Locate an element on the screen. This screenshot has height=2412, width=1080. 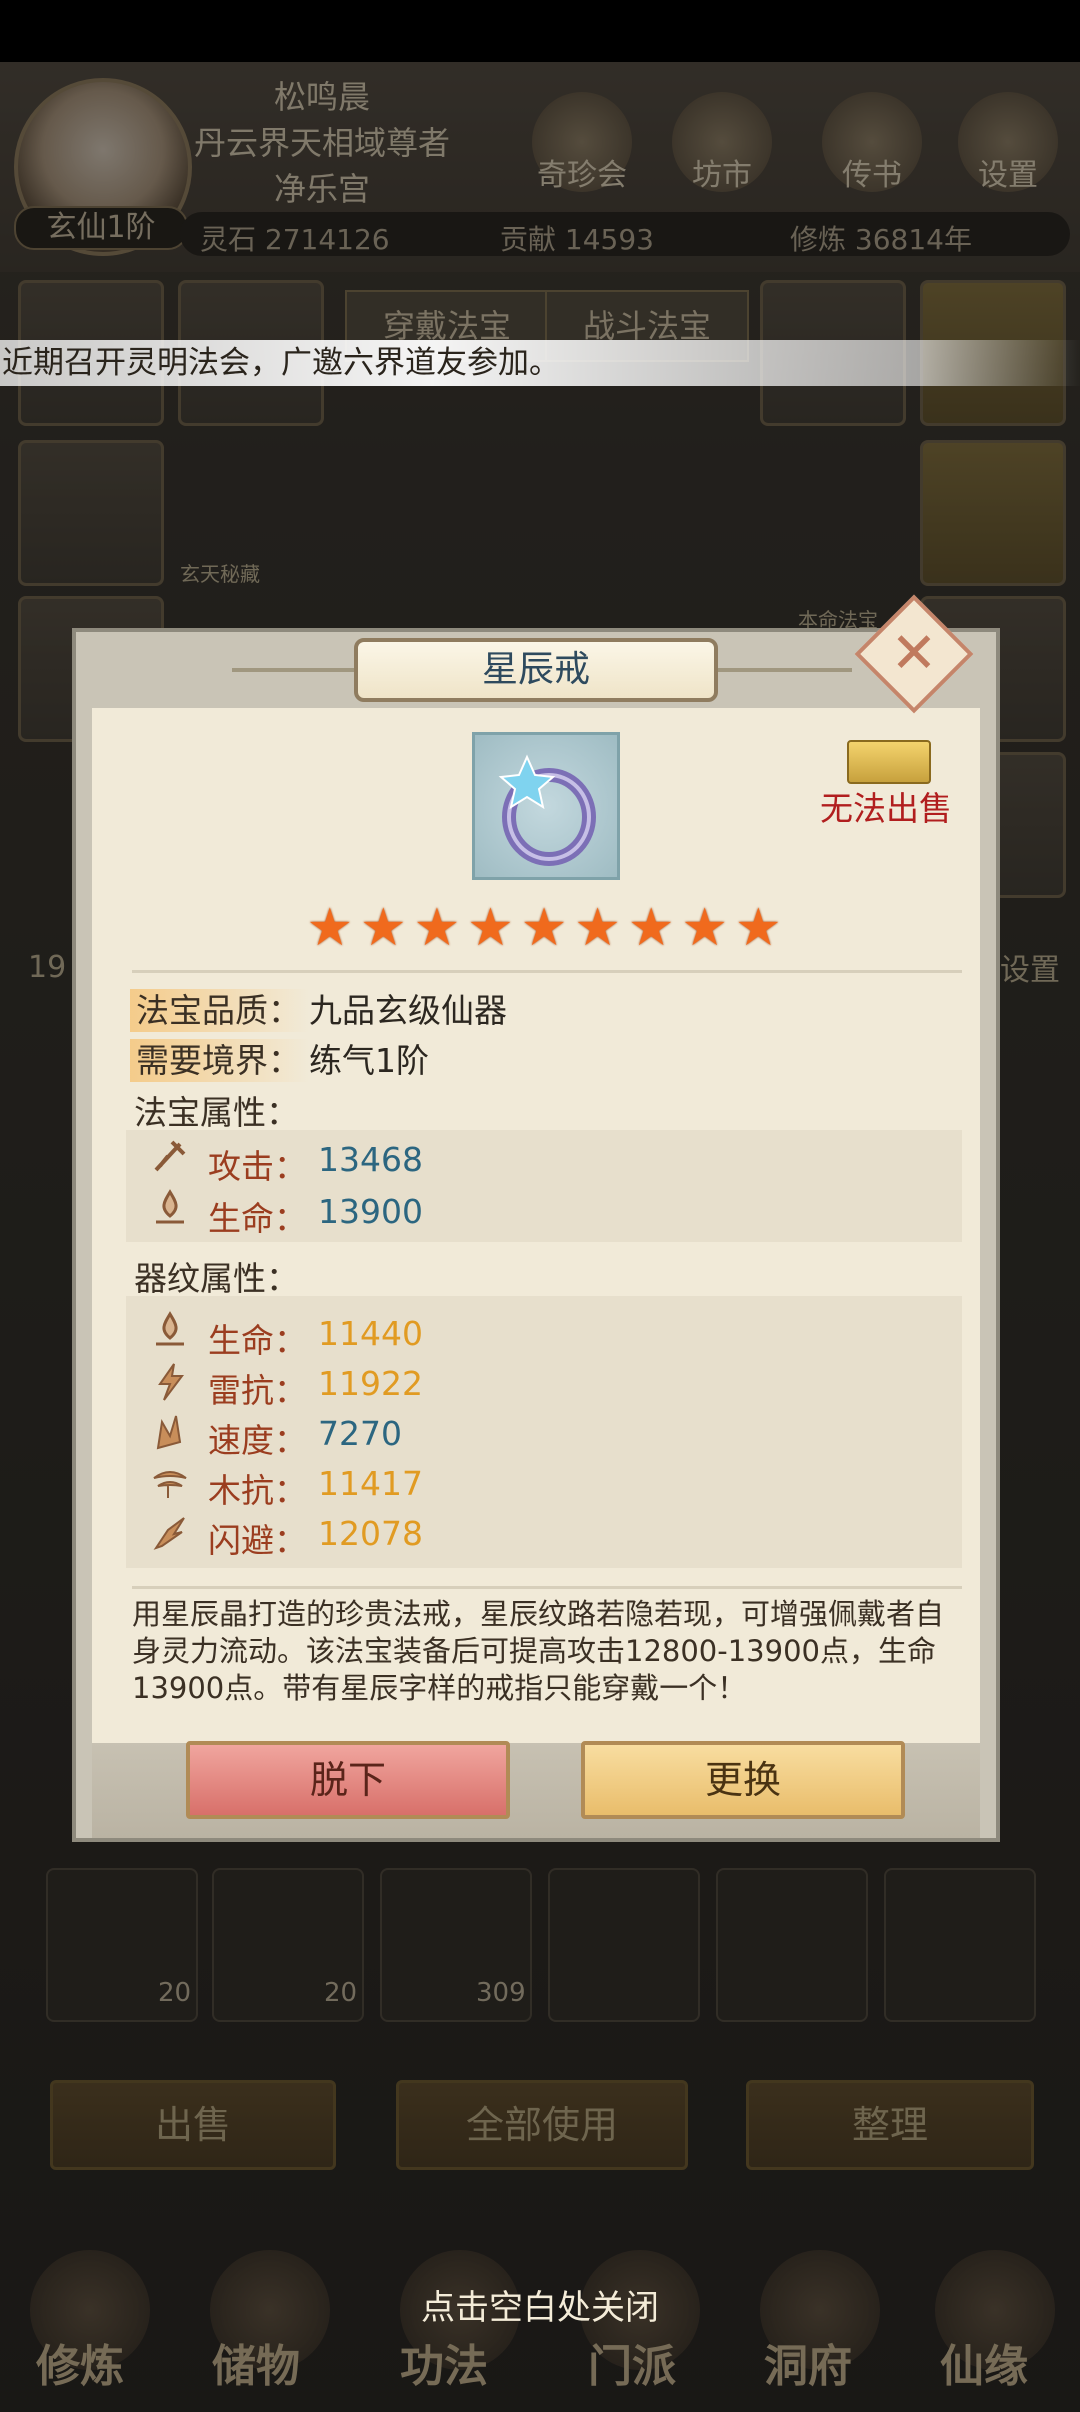
quality-row: 法宝品质： 九品玄级仙器 is located at coordinates (318, 1008).